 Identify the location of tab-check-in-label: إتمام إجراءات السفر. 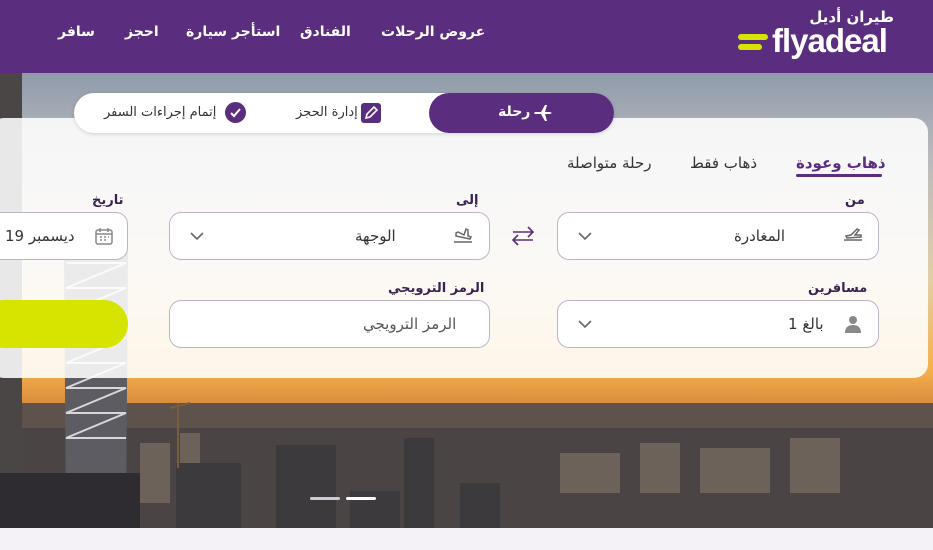
(160, 112).